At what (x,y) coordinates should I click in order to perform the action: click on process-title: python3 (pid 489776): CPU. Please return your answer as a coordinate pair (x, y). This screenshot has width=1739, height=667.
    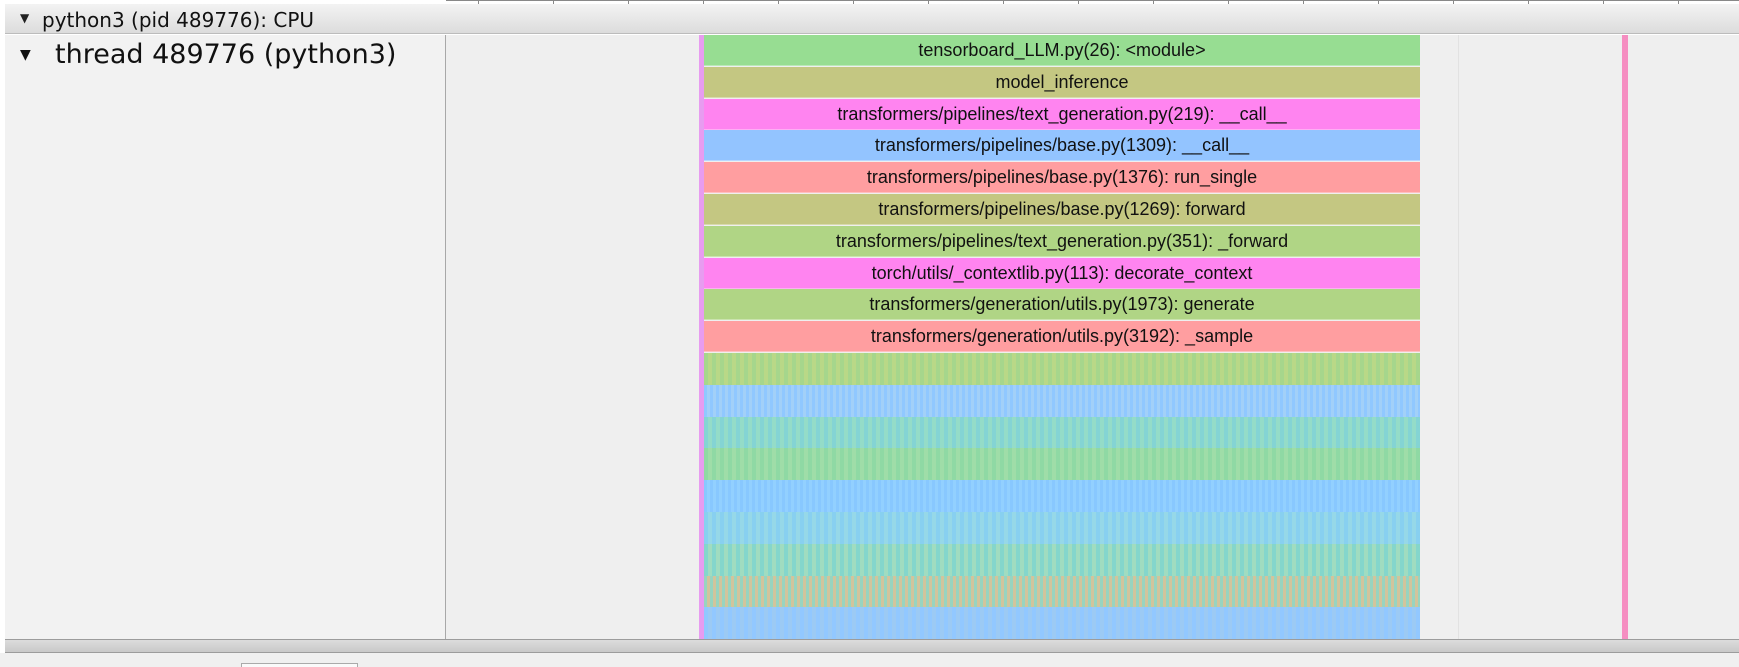
    Looking at the image, I should click on (178, 20).